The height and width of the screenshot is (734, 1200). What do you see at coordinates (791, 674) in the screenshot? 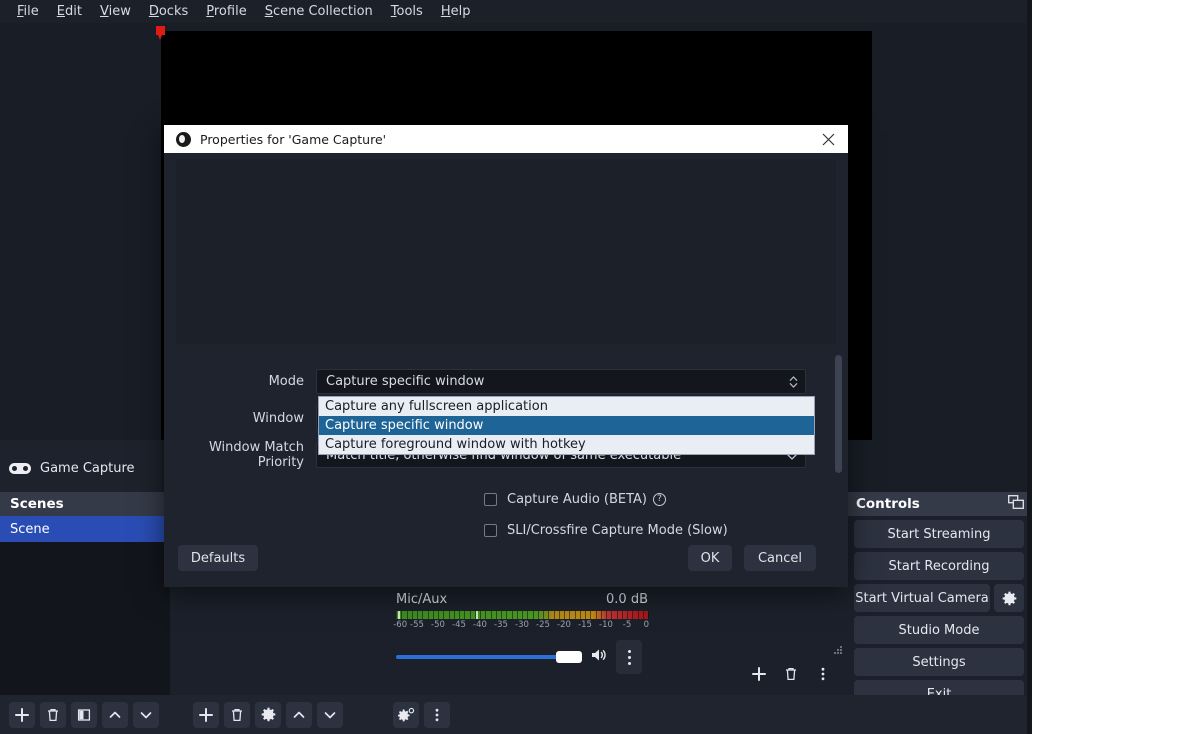
I see `remove-transition-button` at bounding box center [791, 674].